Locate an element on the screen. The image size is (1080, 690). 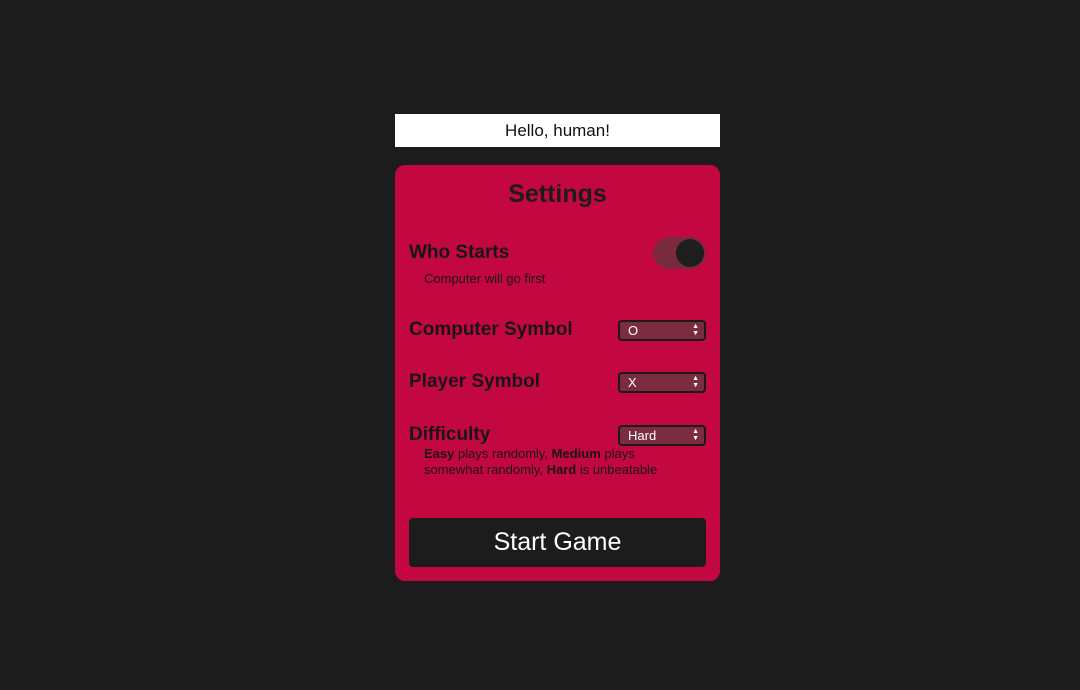
difficulty-value: Hard is located at coordinates (642, 435).